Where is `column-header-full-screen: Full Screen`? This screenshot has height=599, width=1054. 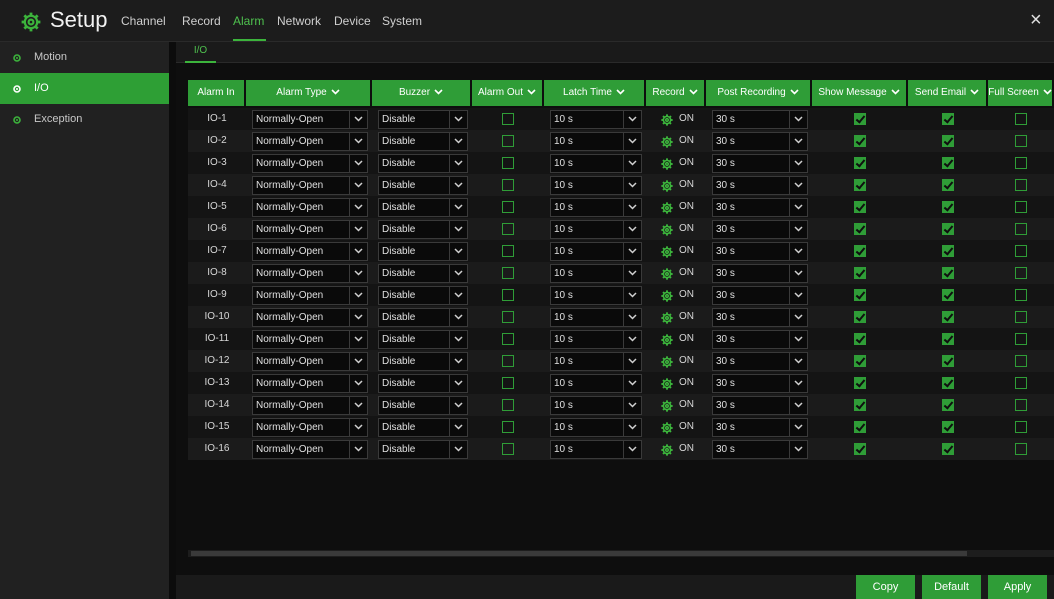
column-header-full-screen: Full Screen is located at coordinates (1021, 93).